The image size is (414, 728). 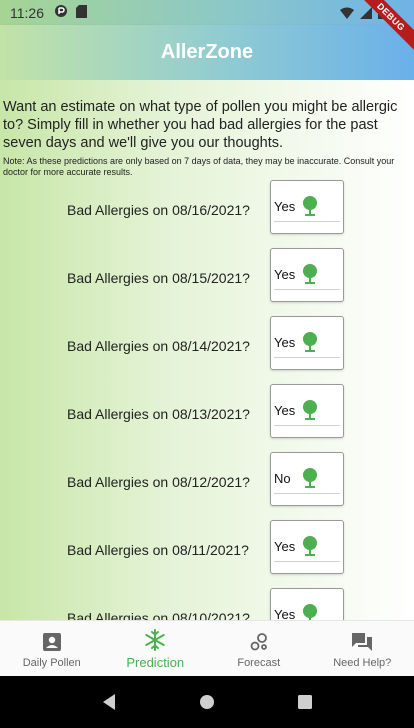 What do you see at coordinates (207, 604) in the screenshot?
I see `allergy-row: Bad Allergies on 08/10/2021? Yes` at bounding box center [207, 604].